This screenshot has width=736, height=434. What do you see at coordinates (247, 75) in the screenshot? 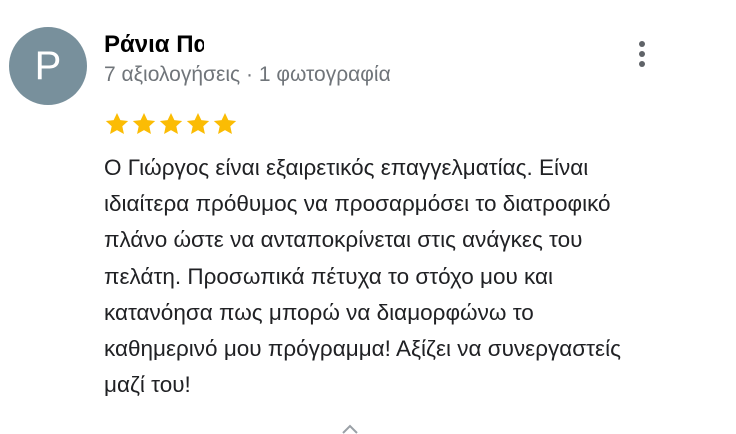
I see `reviewer-meta: 7 αξιολογήσεις · 1 φωτογραφία` at bounding box center [247, 75].